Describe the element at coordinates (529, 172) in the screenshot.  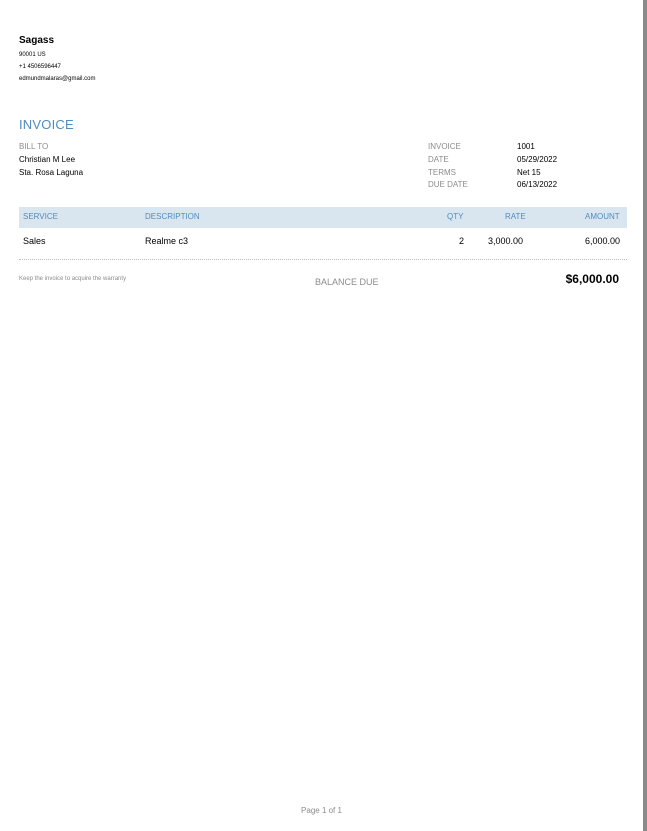
I see `terms-value: Net 15` at that location.